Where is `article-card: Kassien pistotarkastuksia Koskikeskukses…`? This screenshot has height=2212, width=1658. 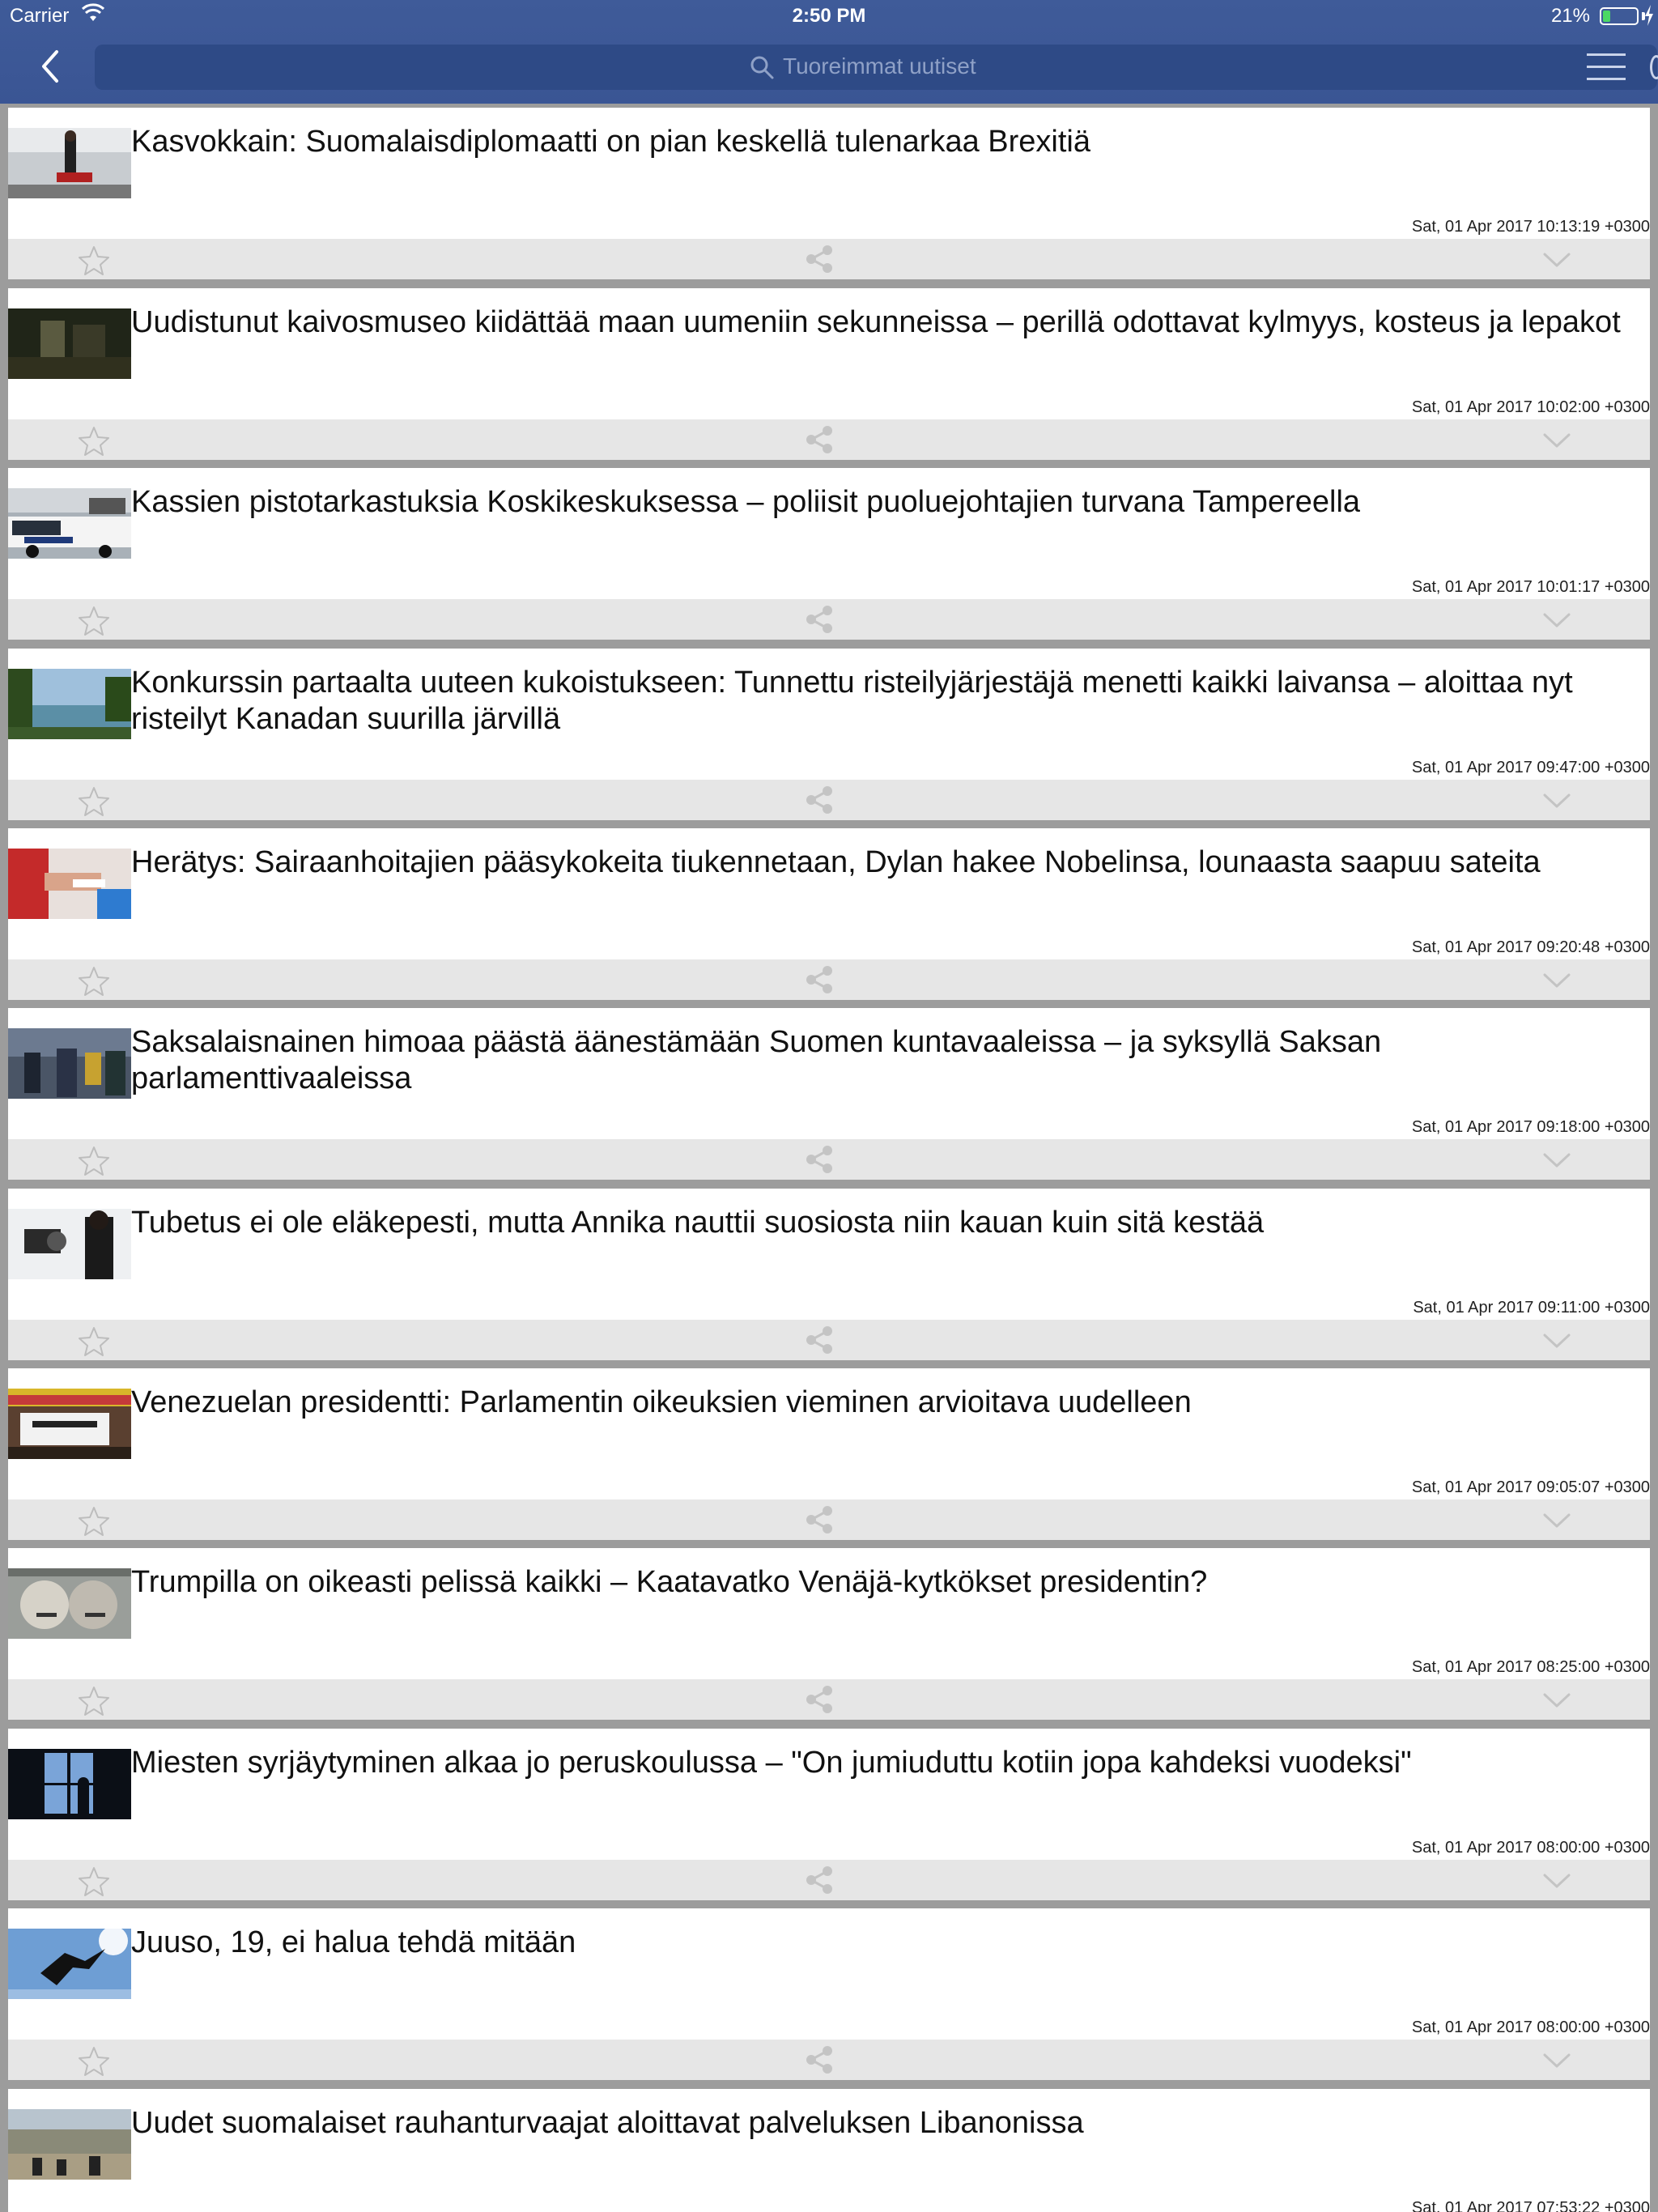
article-card: Kassien pistotarkastuksia Koskikeskukses… is located at coordinates (829, 554).